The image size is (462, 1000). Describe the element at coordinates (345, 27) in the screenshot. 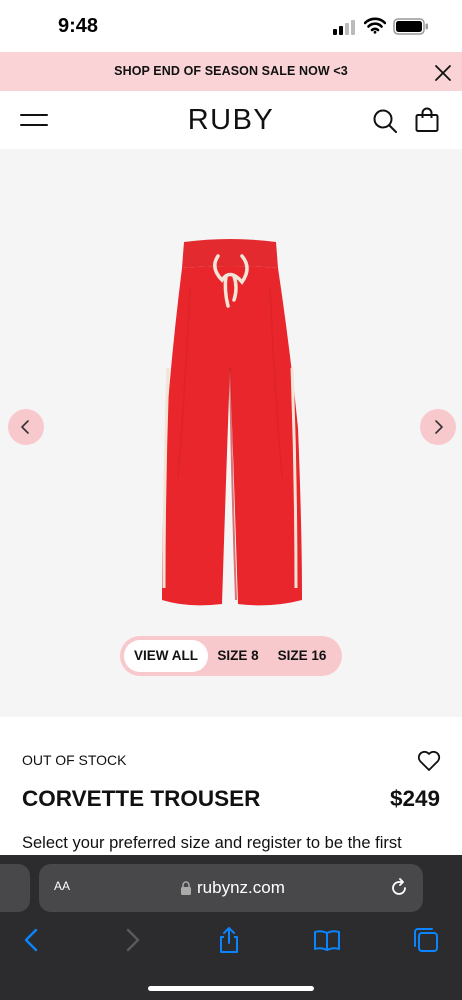

I see `signal-icon` at that location.